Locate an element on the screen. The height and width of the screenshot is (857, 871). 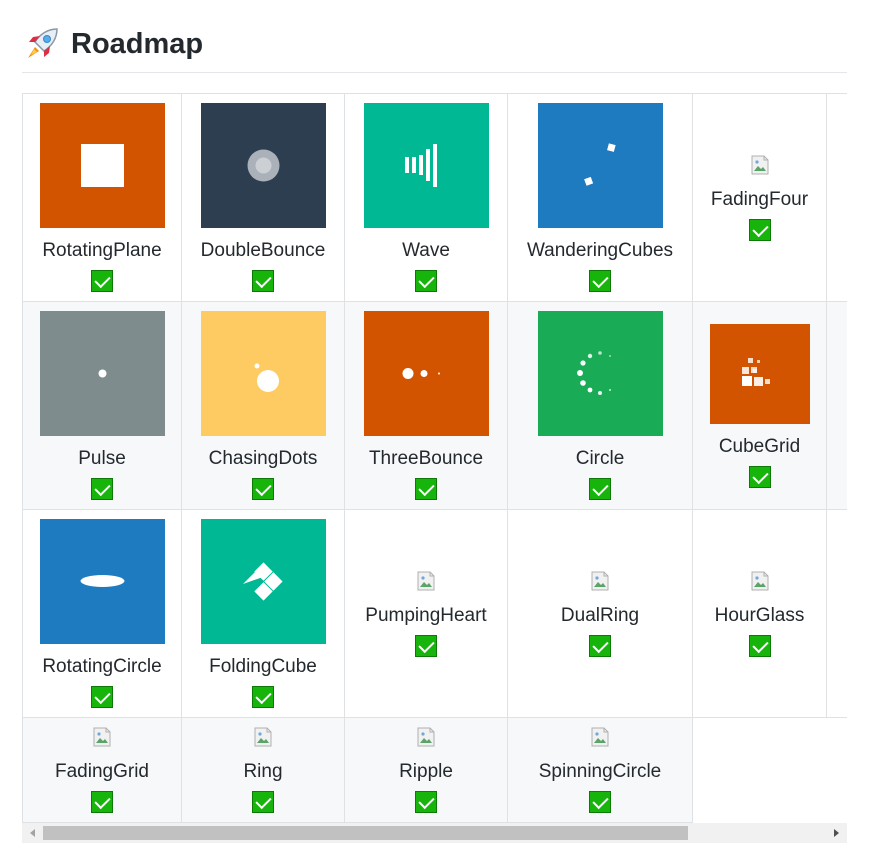
roadmap-cell-wanderingcubes: WanderingCubes is located at coordinates (600, 197).